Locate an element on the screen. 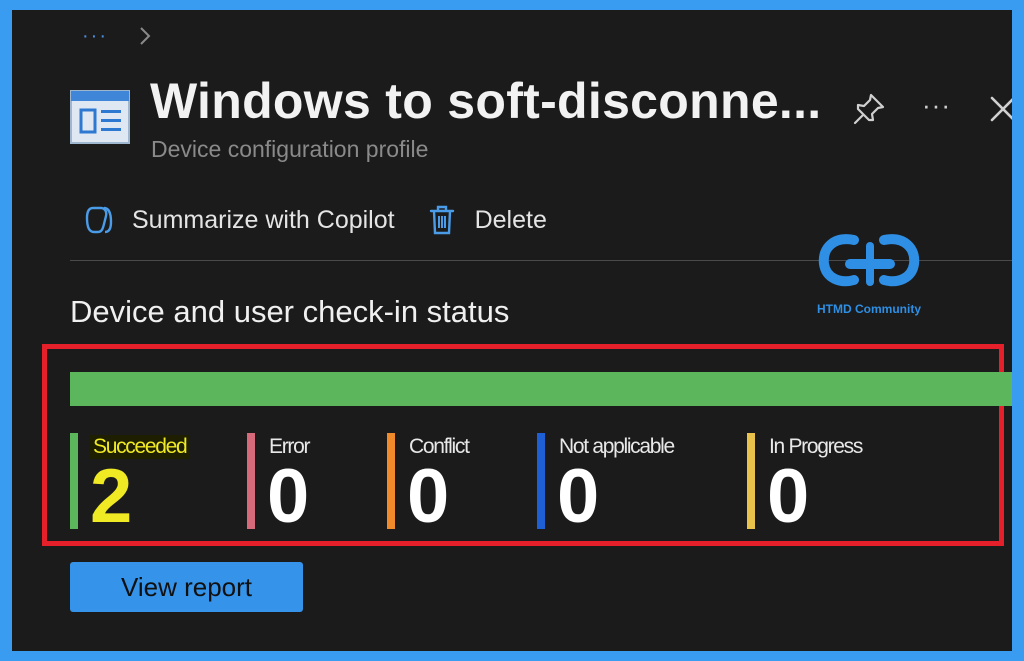  chevron-right-icon is located at coordinates (145, 36).